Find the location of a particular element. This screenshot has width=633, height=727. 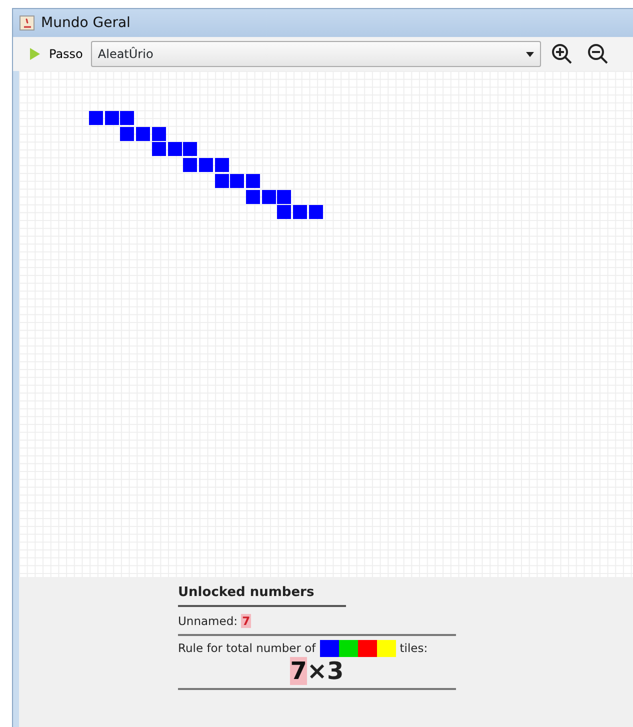

rule-factor: ×3 is located at coordinates (325, 671).